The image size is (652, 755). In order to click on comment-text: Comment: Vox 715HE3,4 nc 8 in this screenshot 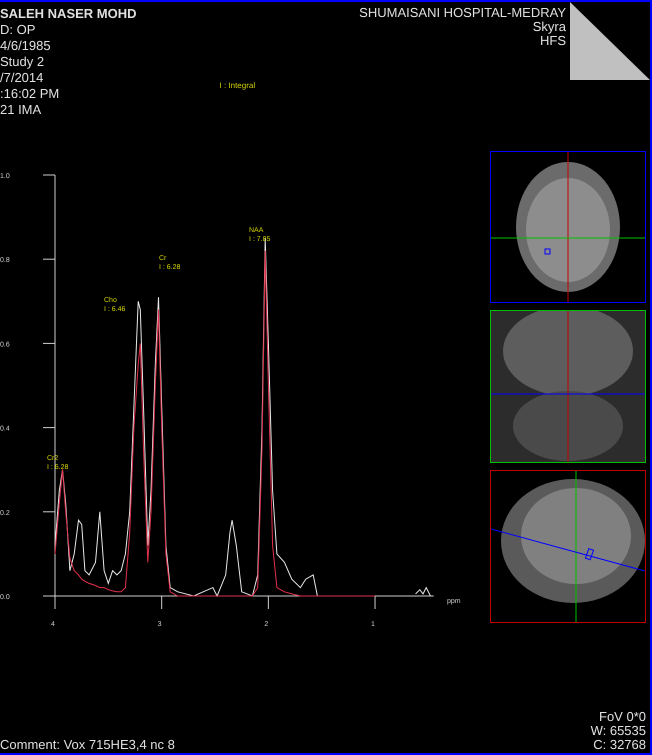, I will do `click(87, 745)`.